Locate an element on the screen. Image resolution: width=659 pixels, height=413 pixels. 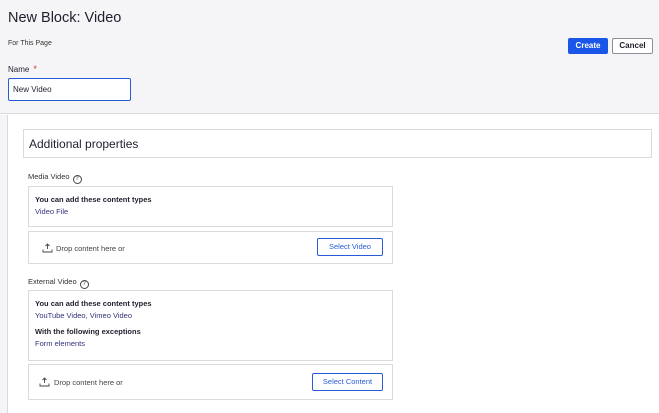
exceptions-value: Form elements is located at coordinates (60, 343).